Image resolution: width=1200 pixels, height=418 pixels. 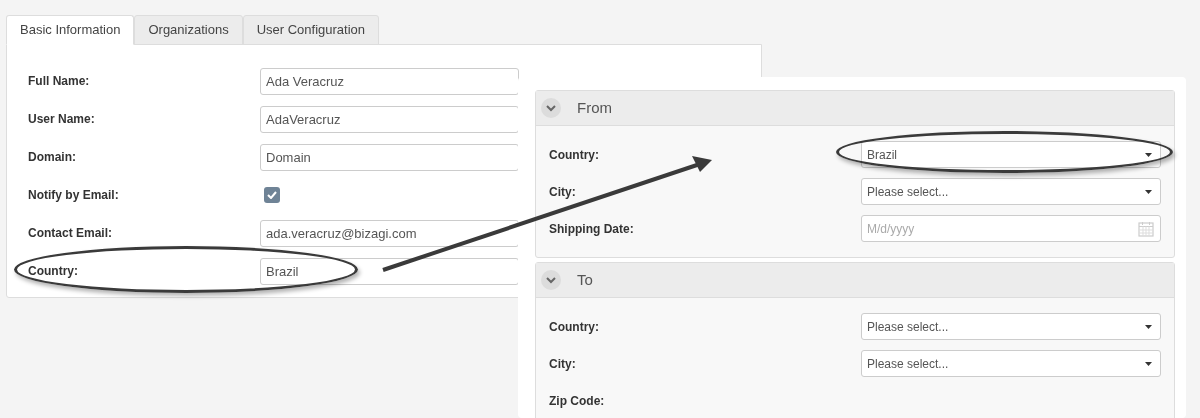 What do you see at coordinates (52, 157) in the screenshot?
I see `field-label: Domain:` at bounding box center [52, 157].